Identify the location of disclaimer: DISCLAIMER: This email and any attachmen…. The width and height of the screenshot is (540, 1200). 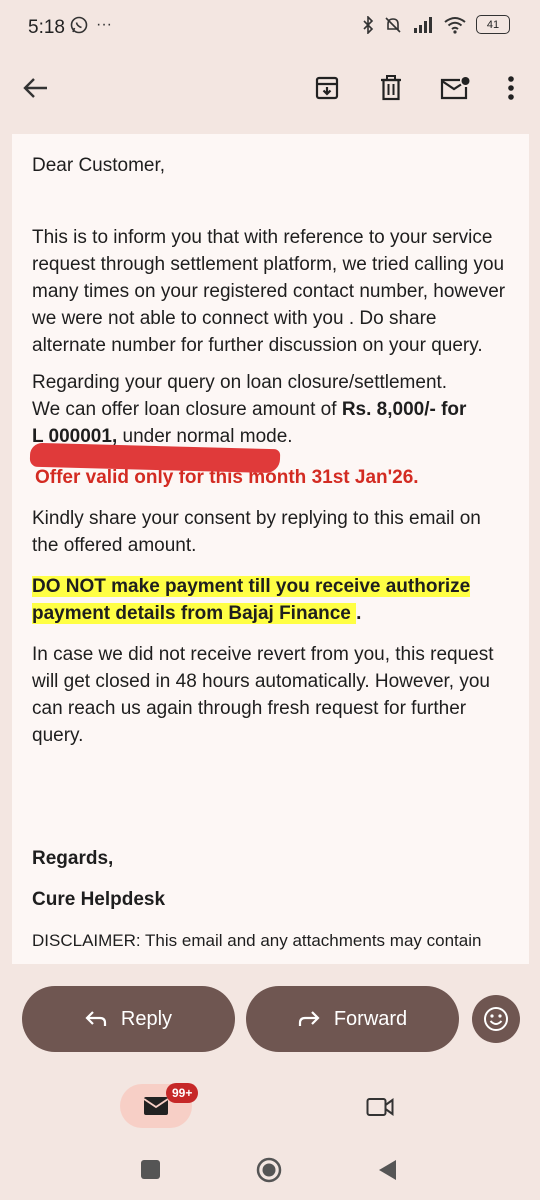
(257, 940).